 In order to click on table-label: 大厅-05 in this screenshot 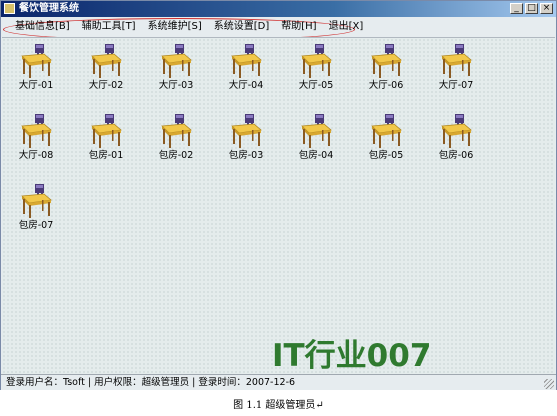, I will do `click(316, 85)`.